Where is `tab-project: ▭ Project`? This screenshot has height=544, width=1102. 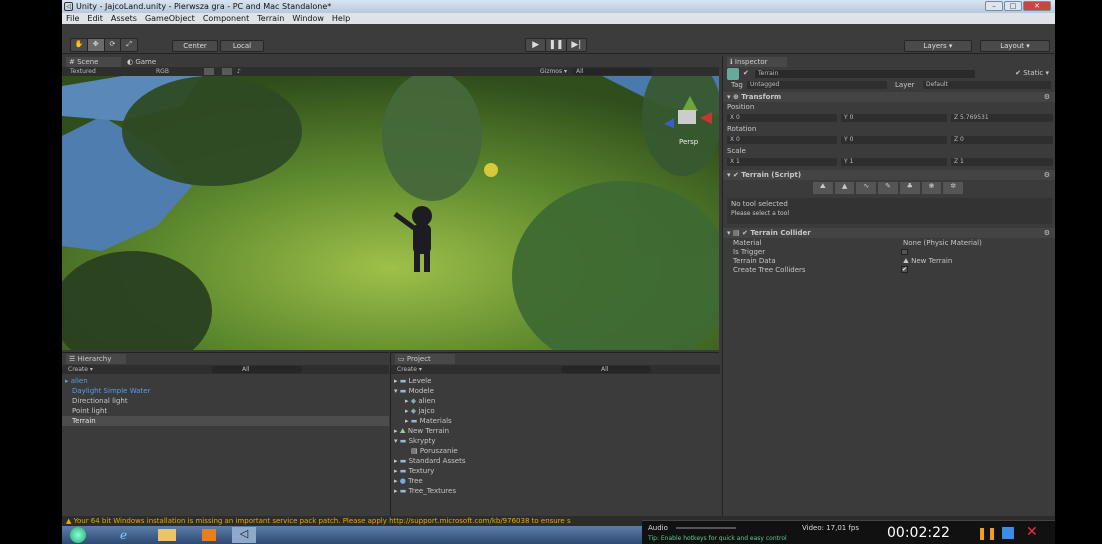 tab-project: ▭ Project is located at coordinates (425, 359).